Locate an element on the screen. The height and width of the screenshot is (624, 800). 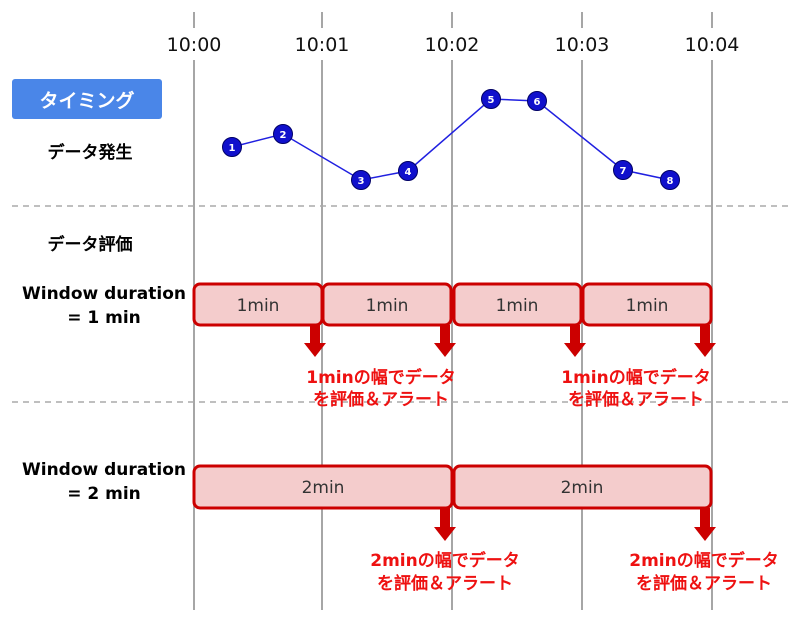
data-point: 1 is located at coordinates (232, 147).